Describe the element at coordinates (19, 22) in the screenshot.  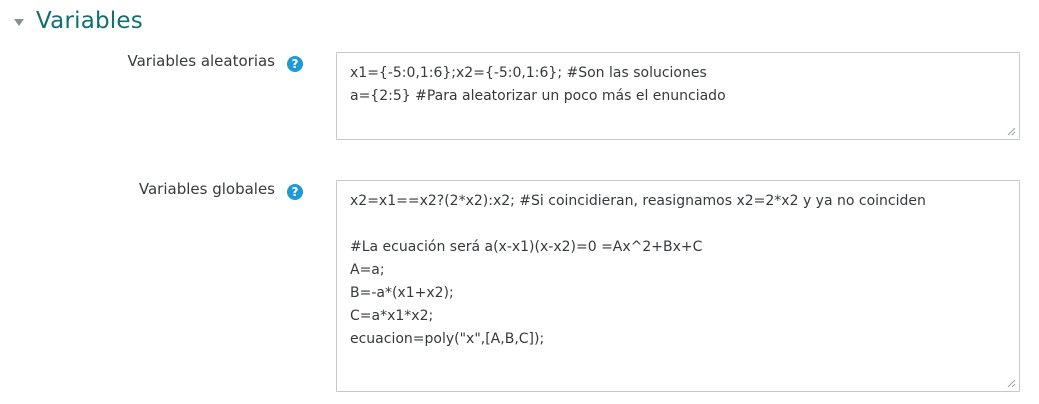
I see `caret-down-icon` at that location.